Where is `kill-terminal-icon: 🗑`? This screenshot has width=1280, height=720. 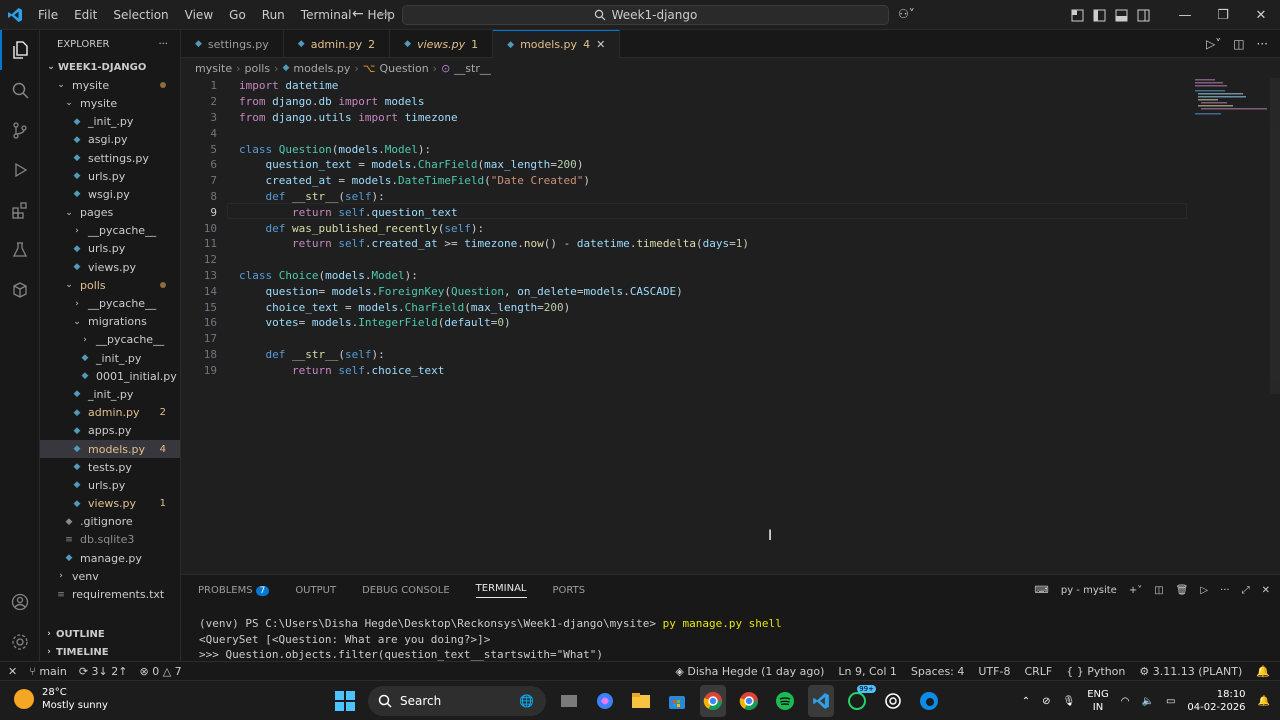
kill-terminal-icon: 🗑 is located at coordinates (1182, 590).